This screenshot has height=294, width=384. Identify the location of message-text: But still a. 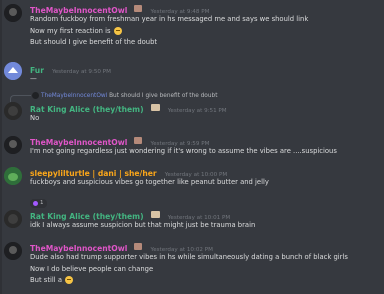
(205, 281).